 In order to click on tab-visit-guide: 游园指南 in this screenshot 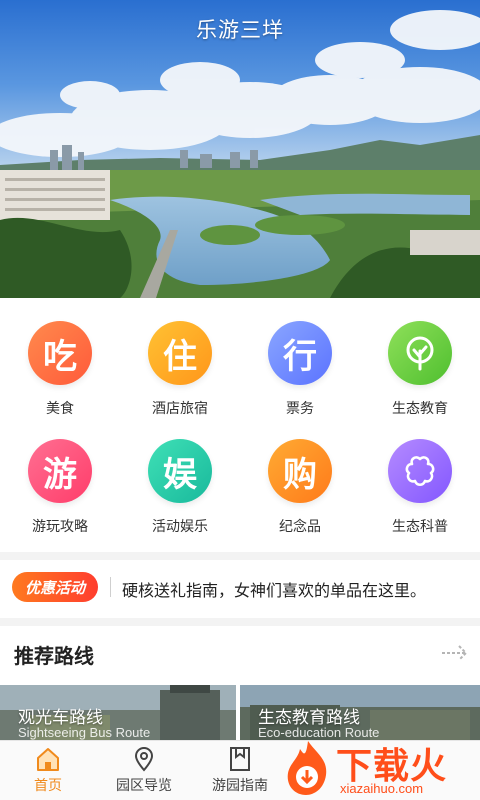, I will do `click(240, 770)`.